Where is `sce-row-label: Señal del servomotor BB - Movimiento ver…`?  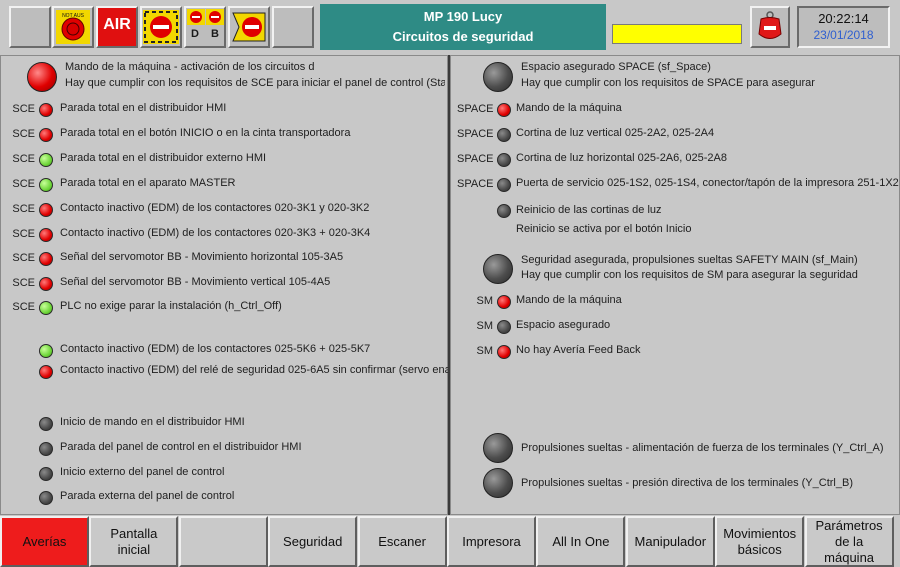
sce-row-label: Señal del servomotor BB - Movimiento ver… is located at coordinates (195, 282).